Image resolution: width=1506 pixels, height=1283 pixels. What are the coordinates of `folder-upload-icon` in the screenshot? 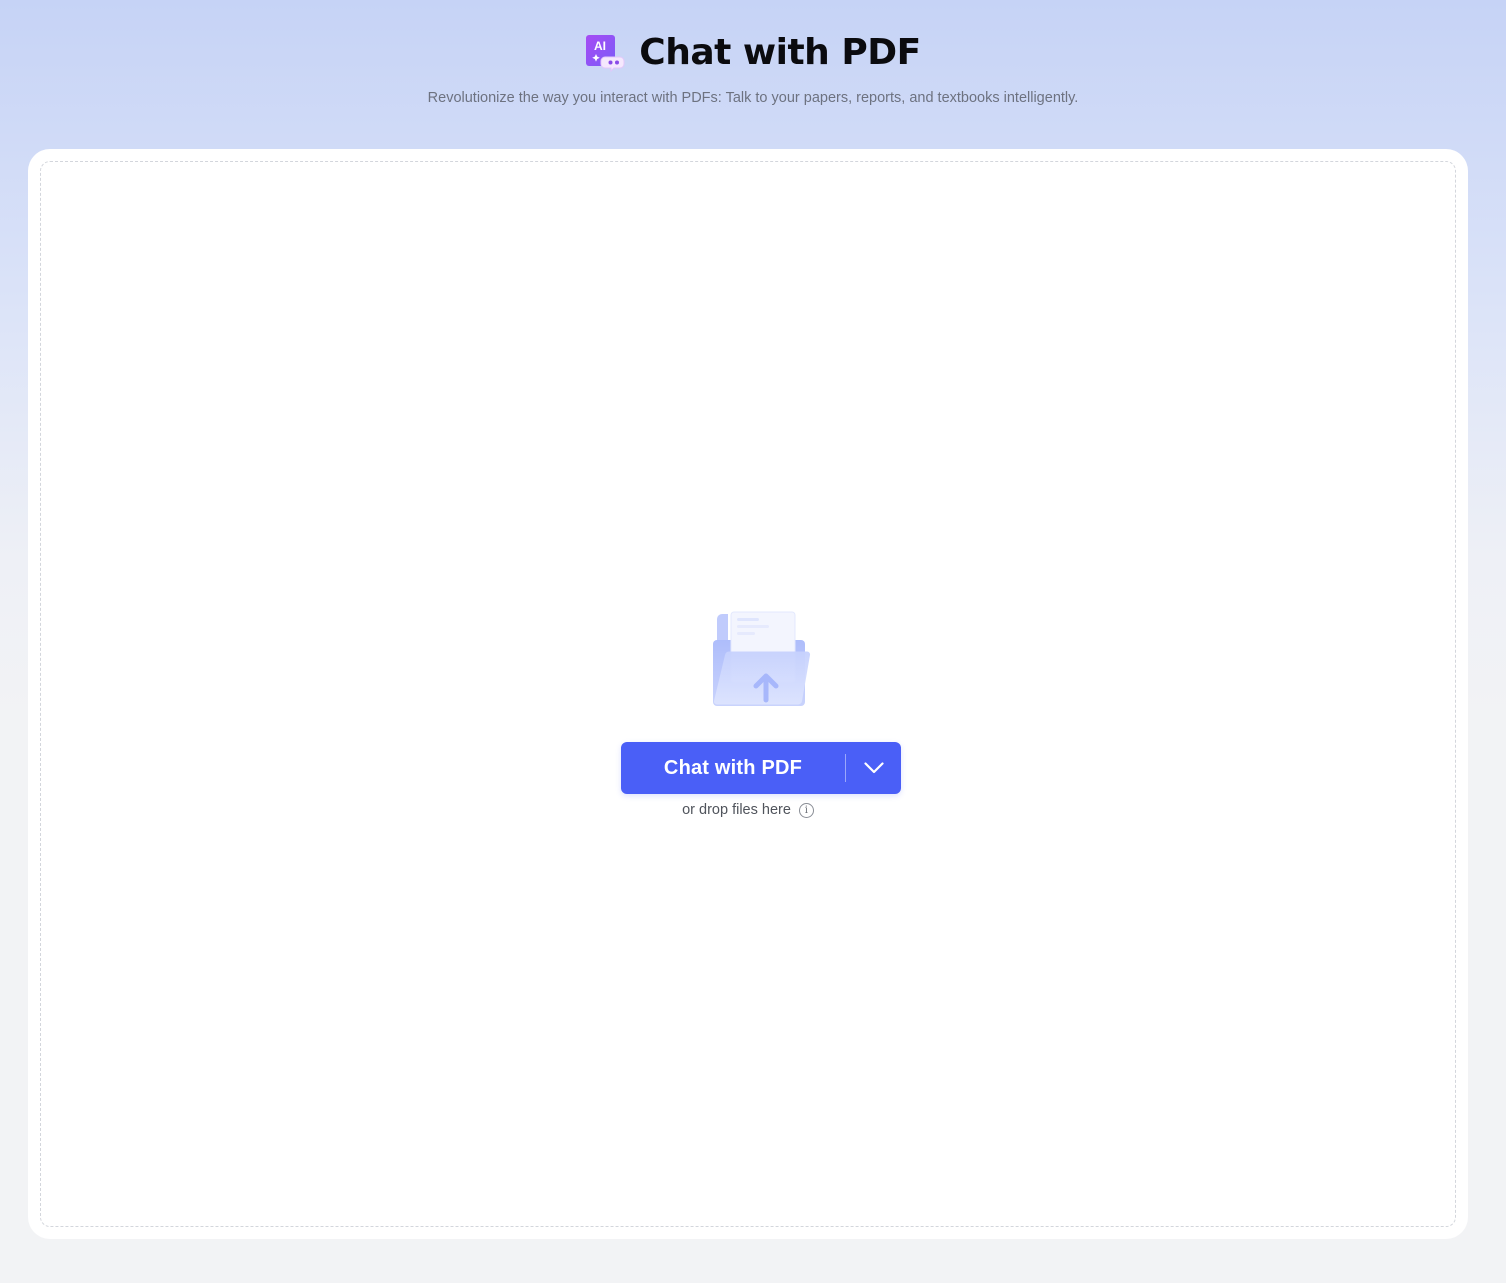 It's located at (761, 659).